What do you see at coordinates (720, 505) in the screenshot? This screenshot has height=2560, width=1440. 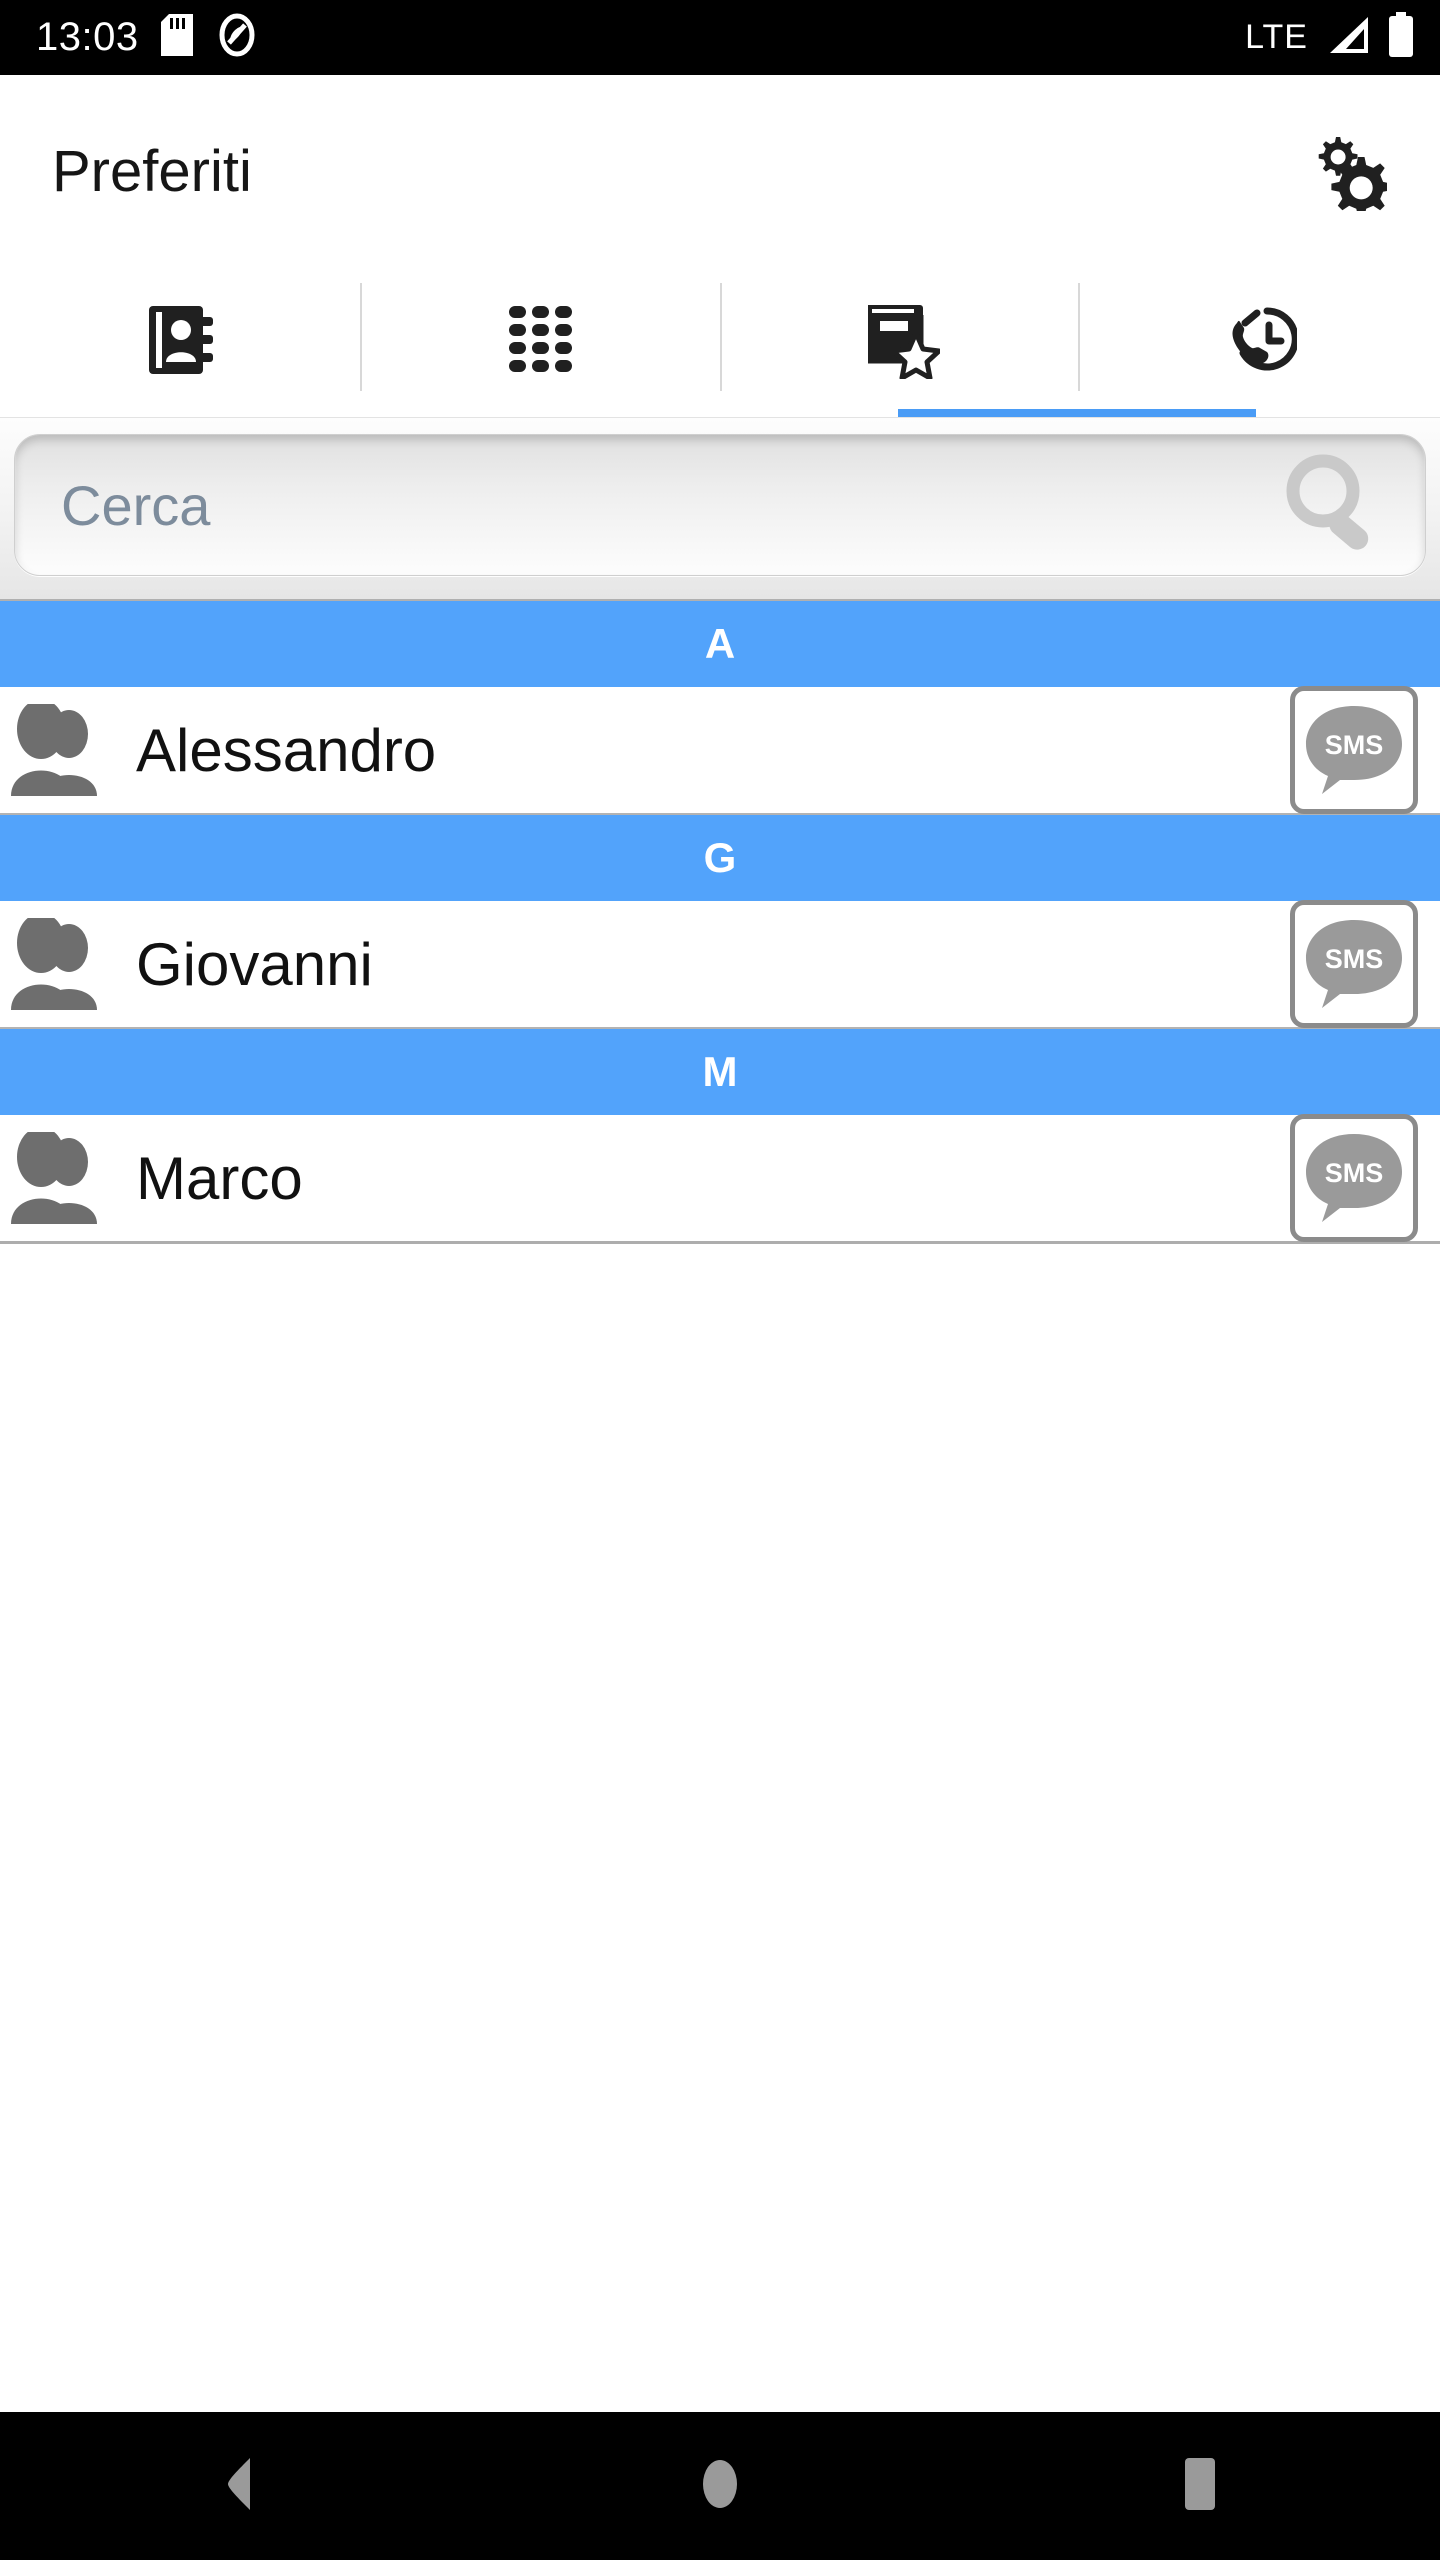 I see `search-field: Cerca` at bounding box center [720, 505].